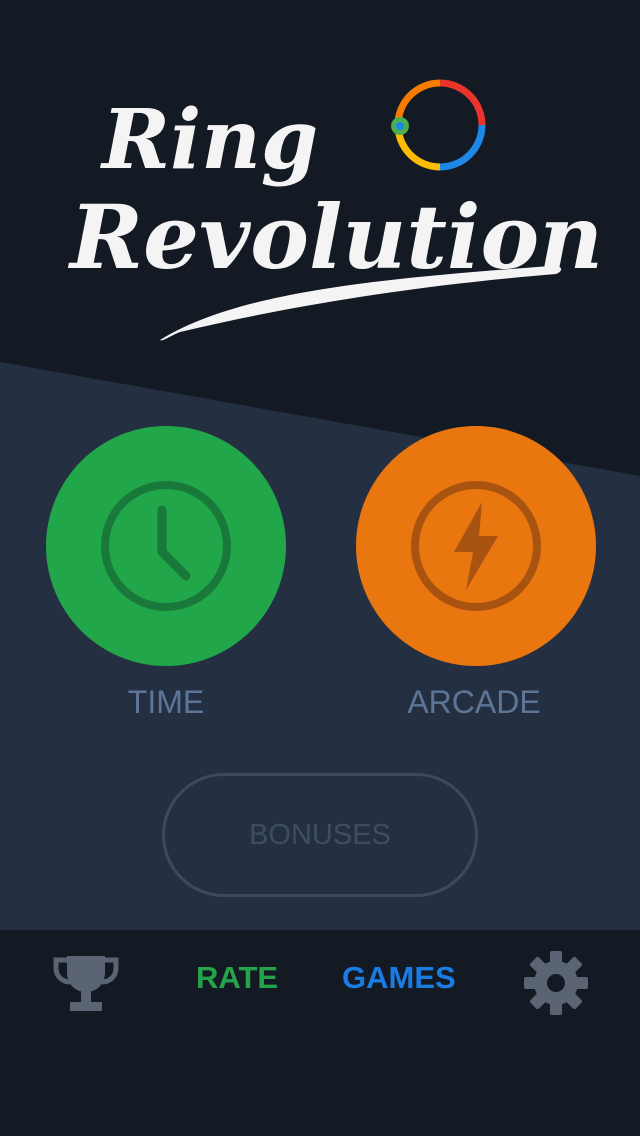 The width and height of the screenshot is (640, 1136). I want to click on gear-icon, so click(556, 983).